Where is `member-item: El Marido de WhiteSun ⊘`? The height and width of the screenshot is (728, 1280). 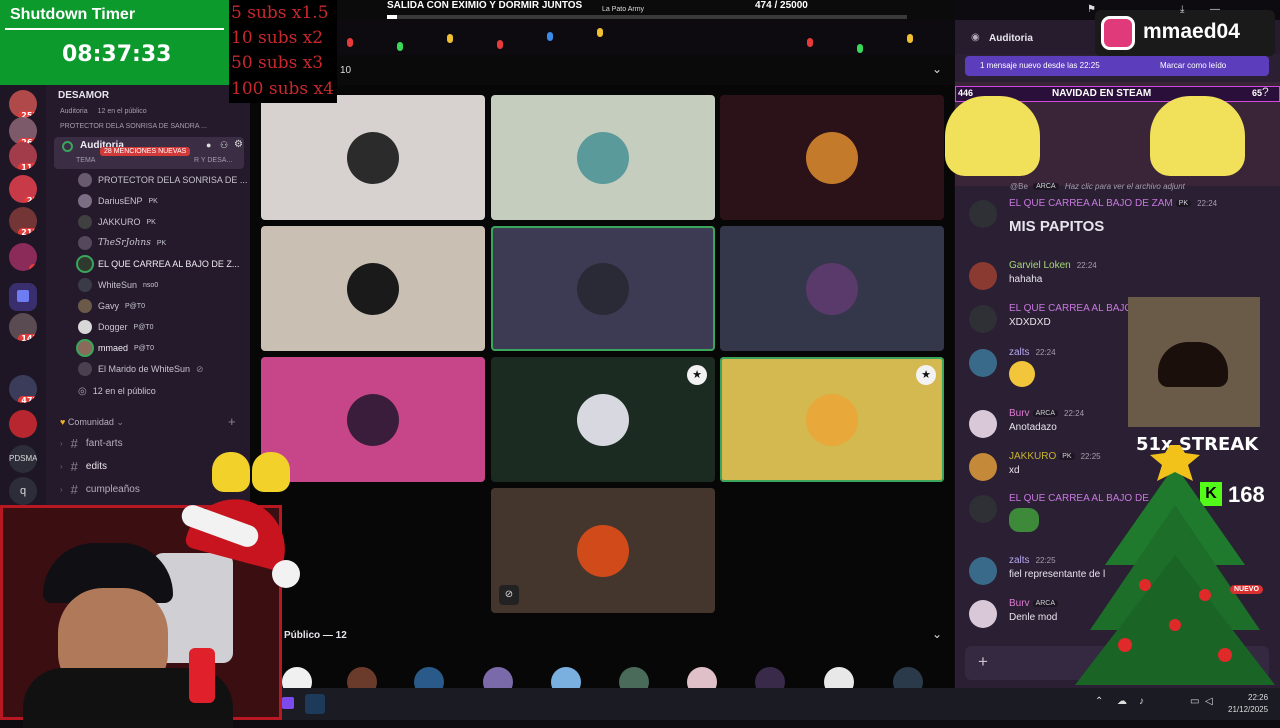 member-item: El Marido de WhiteSun ⊘ is located at coordinates (141, 369).